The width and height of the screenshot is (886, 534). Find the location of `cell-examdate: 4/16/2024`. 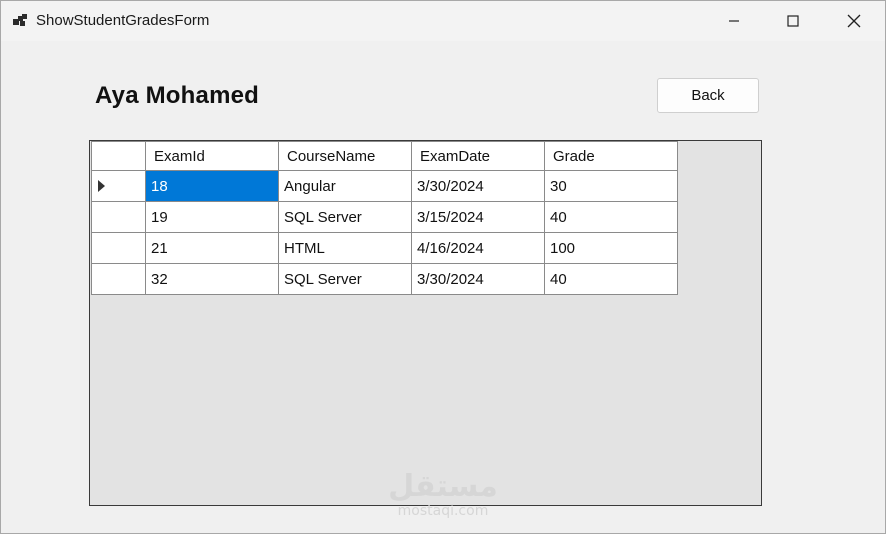

cell-examdate: 4/16/2024 is located at coordinates (478, 248).